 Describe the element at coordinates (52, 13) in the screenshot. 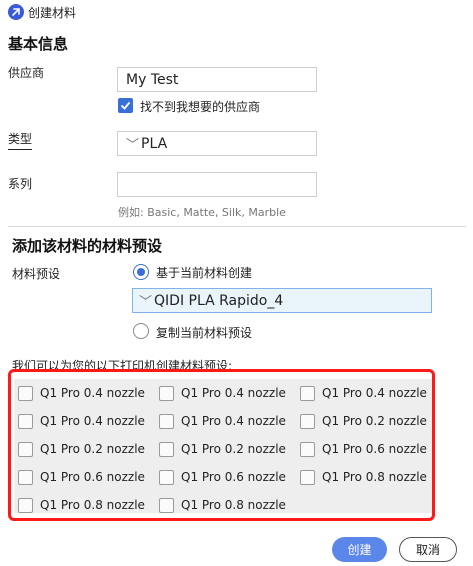

I see `window-title: 创建材料` at that location.